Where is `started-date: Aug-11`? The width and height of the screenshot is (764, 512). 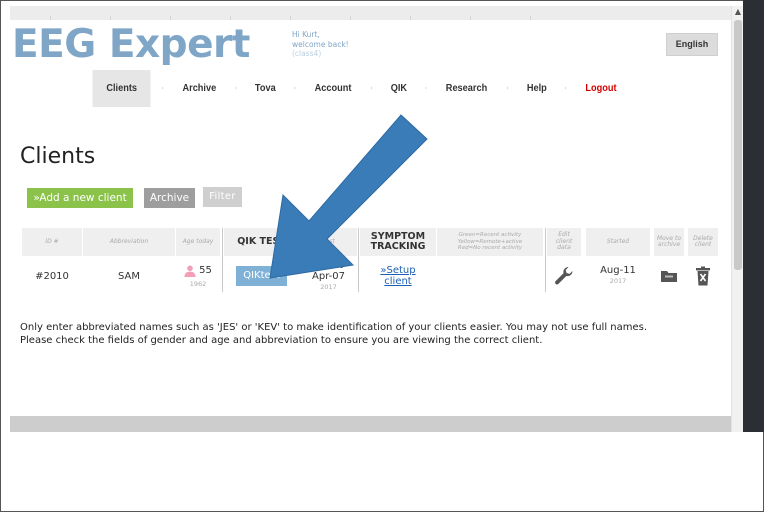 started-date: Aug-11 is located at coordinates (618, 270).